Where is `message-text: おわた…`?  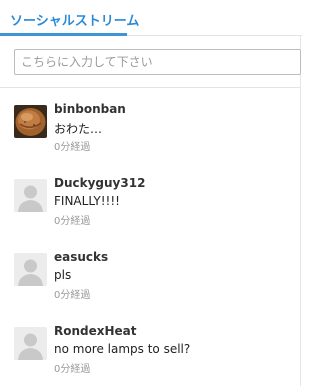
message-text: おわた… is located at coordinates (78, 129).